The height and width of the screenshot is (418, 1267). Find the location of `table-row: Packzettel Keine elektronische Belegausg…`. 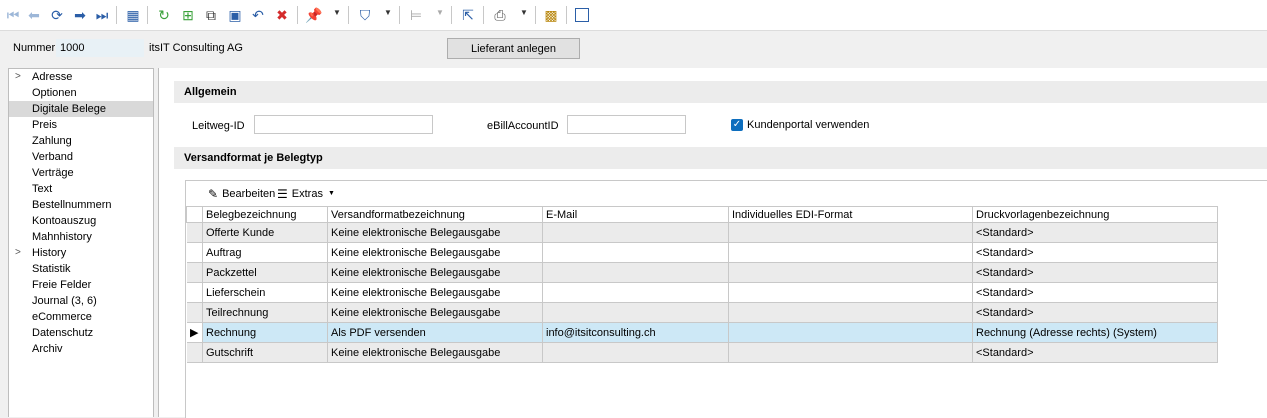

table-row: Packzettel Keine elektronische Belegausg… is located at coordinates (702, 272).